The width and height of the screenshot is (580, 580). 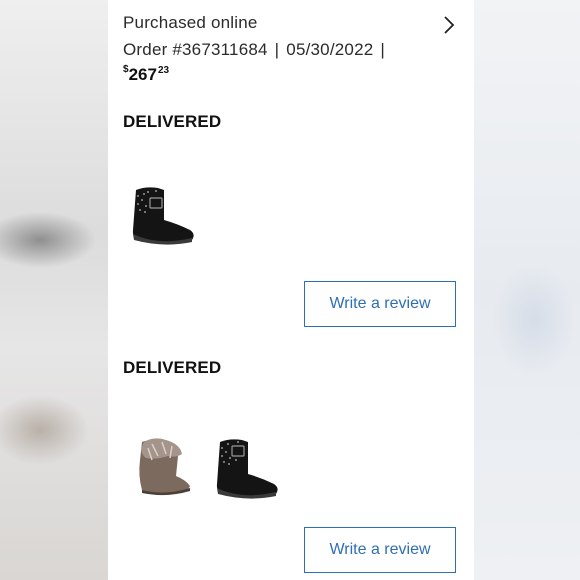 I want to click on purchase-channel-label: Purchased online, so click(x=190, y=22).